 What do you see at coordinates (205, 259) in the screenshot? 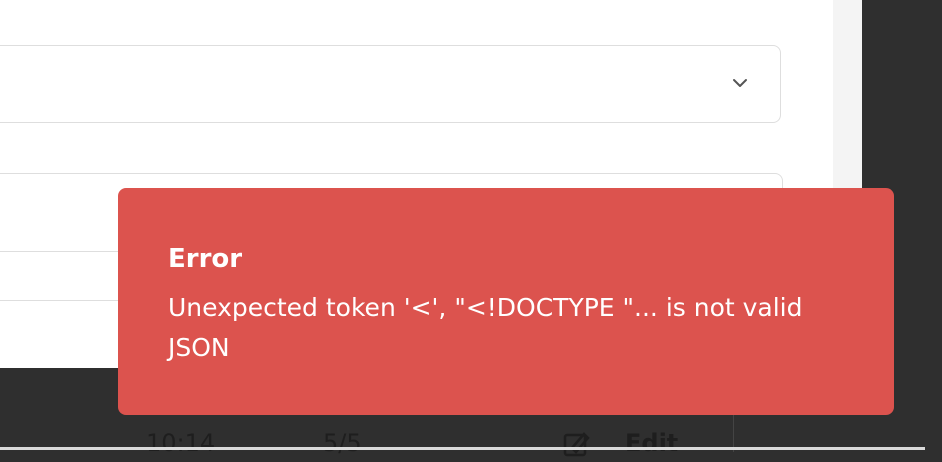
I see `toast-title: Error` at bounding box center [205, 259].